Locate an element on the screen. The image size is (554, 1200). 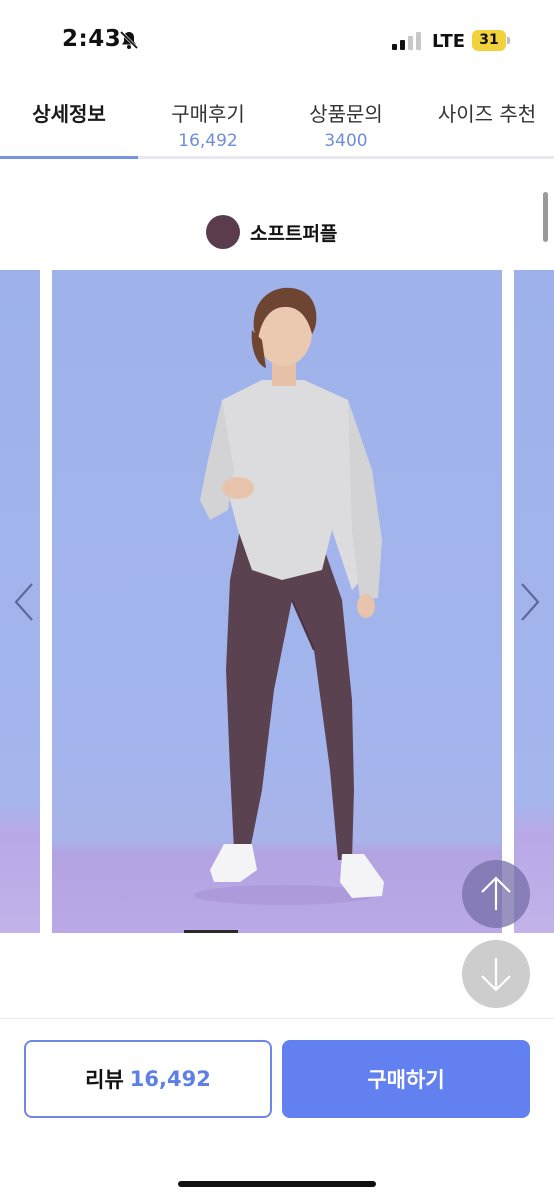
signal-icon is located at coordinates (406, 41).